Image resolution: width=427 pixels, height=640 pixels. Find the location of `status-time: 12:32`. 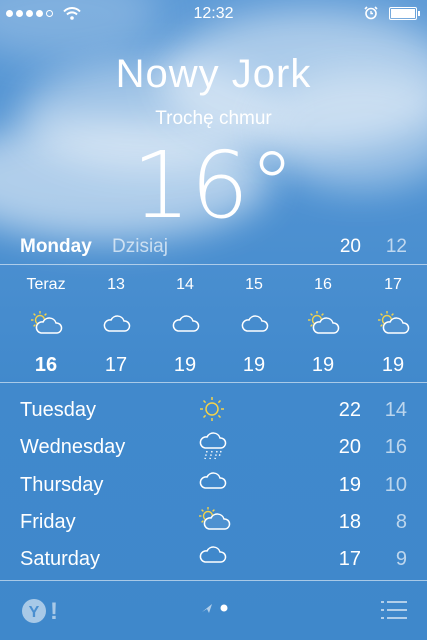

status-time: 12:32 is located at coordinates (213, 13).